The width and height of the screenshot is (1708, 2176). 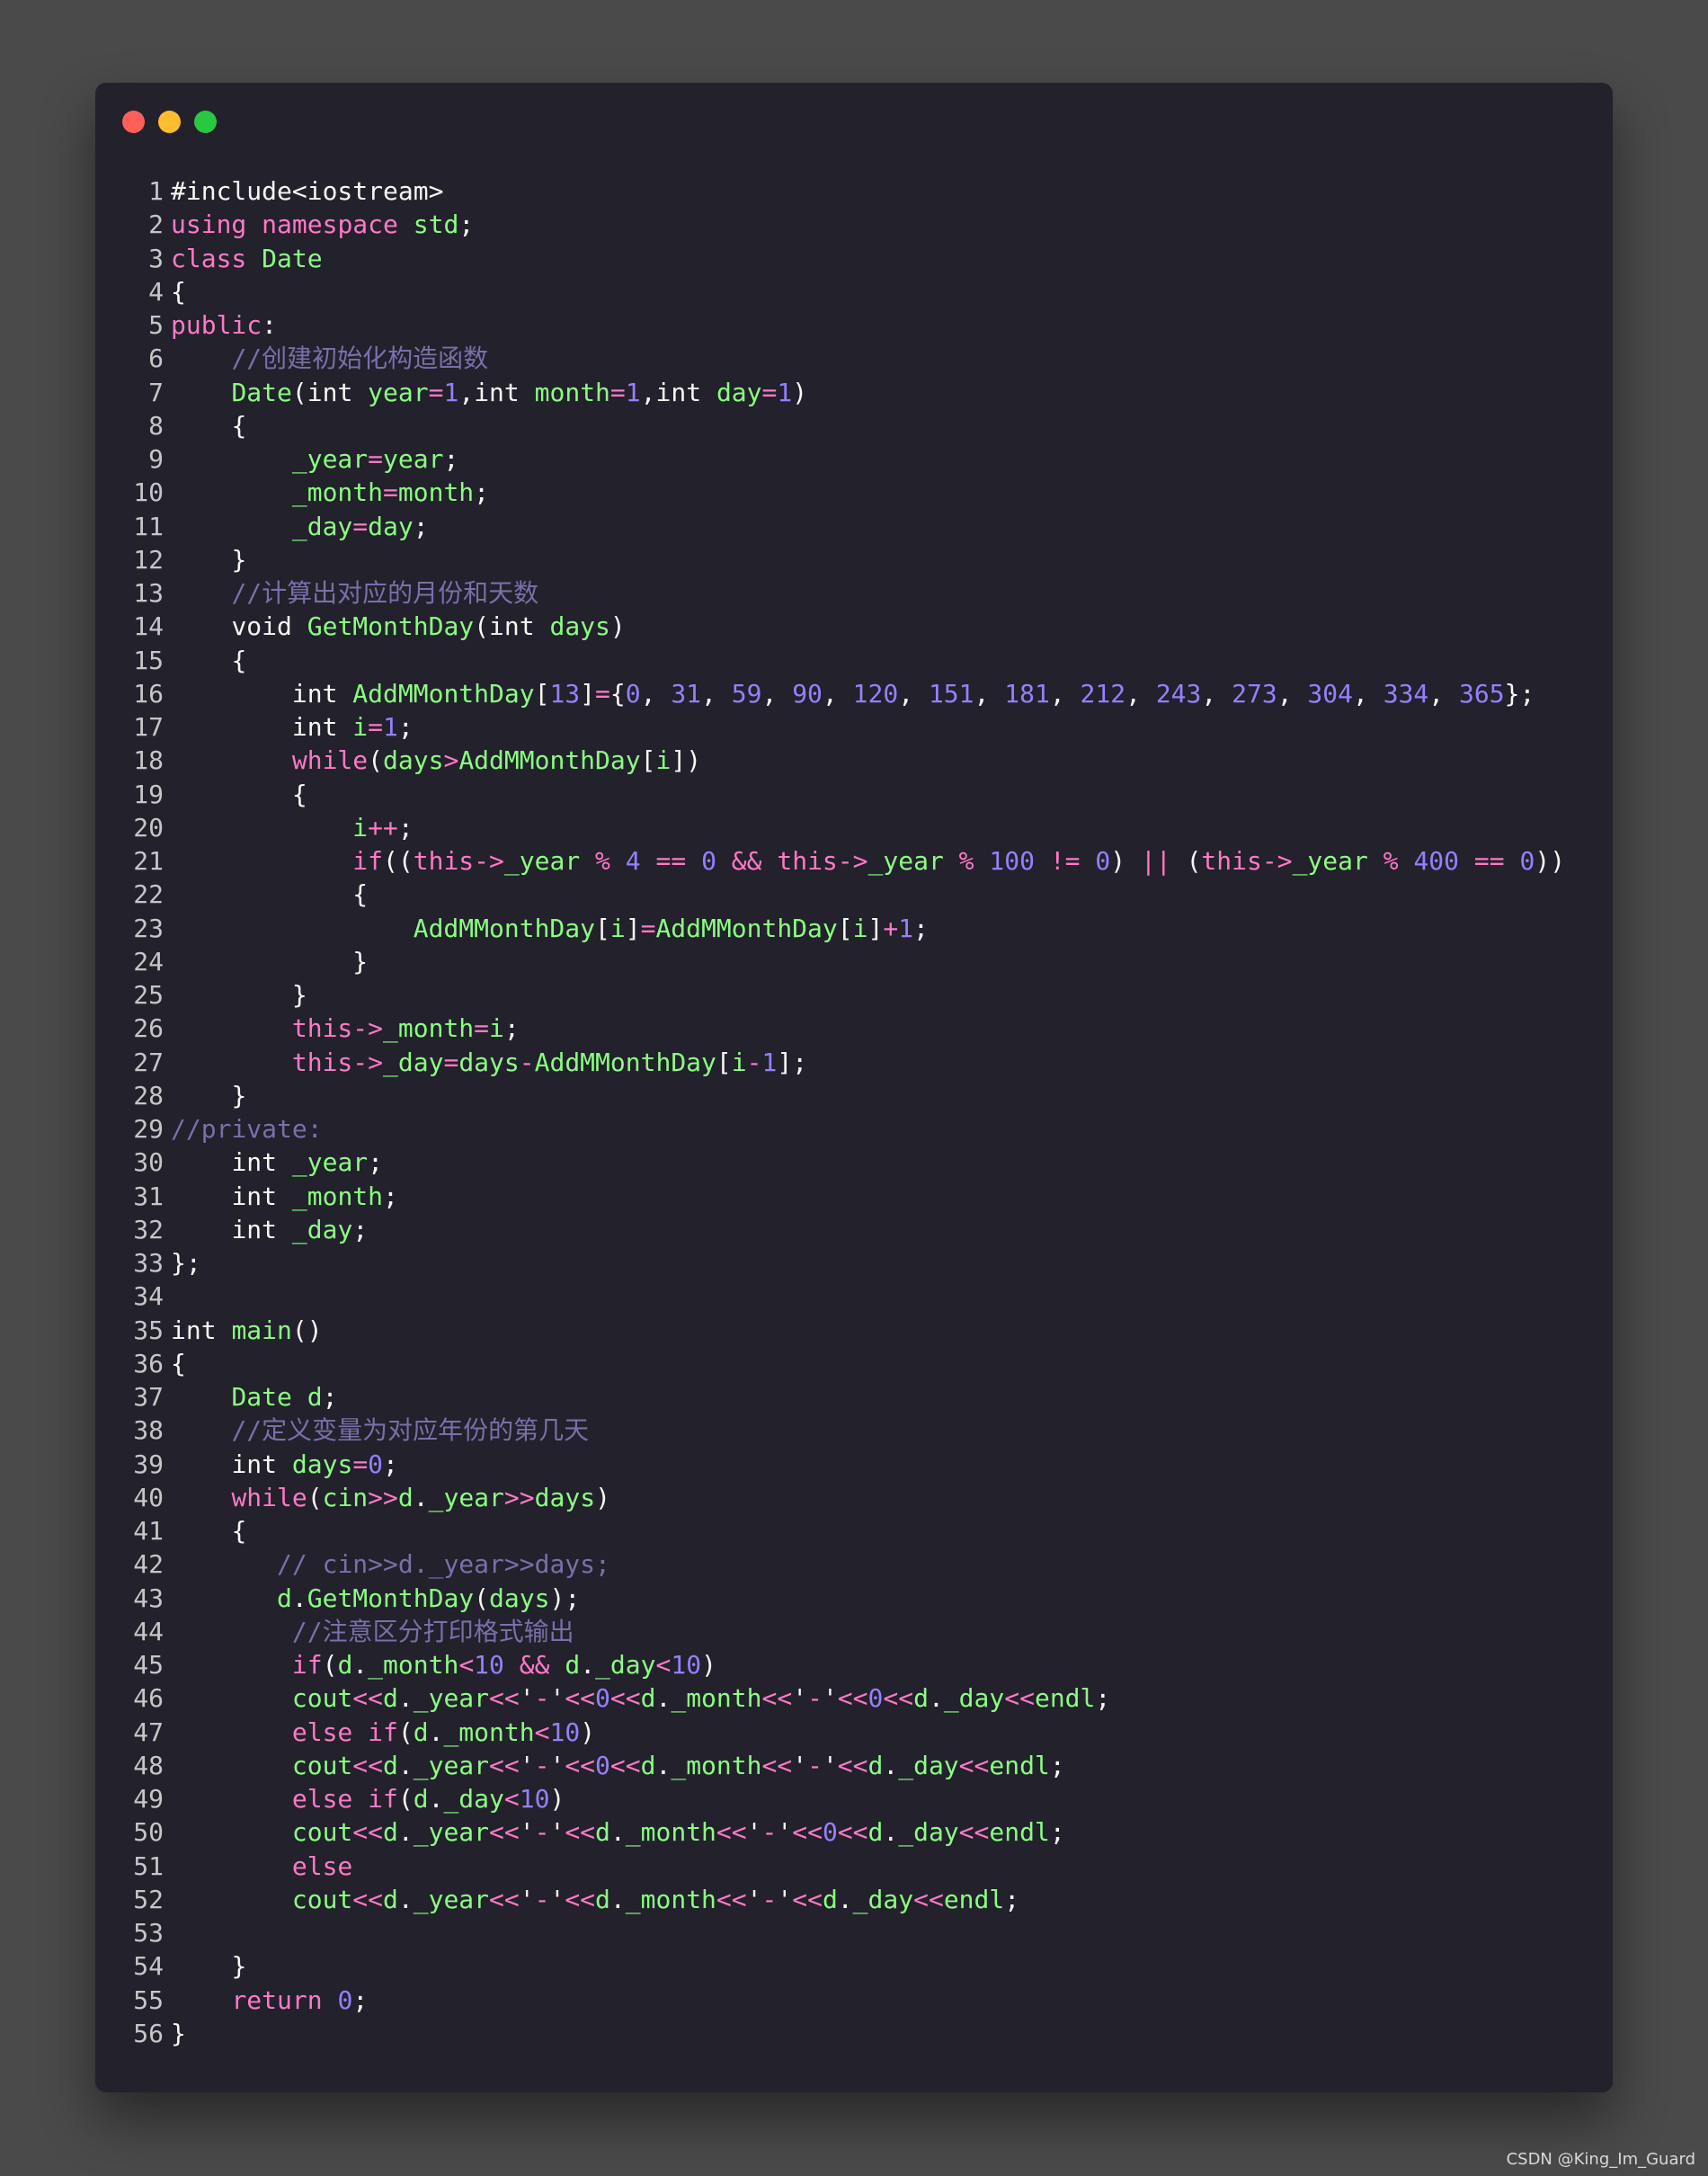 What do you see at coordinates (148, 1497) in the screenshot?
I see `line-number: 40` at bounding box center [148, 1497].